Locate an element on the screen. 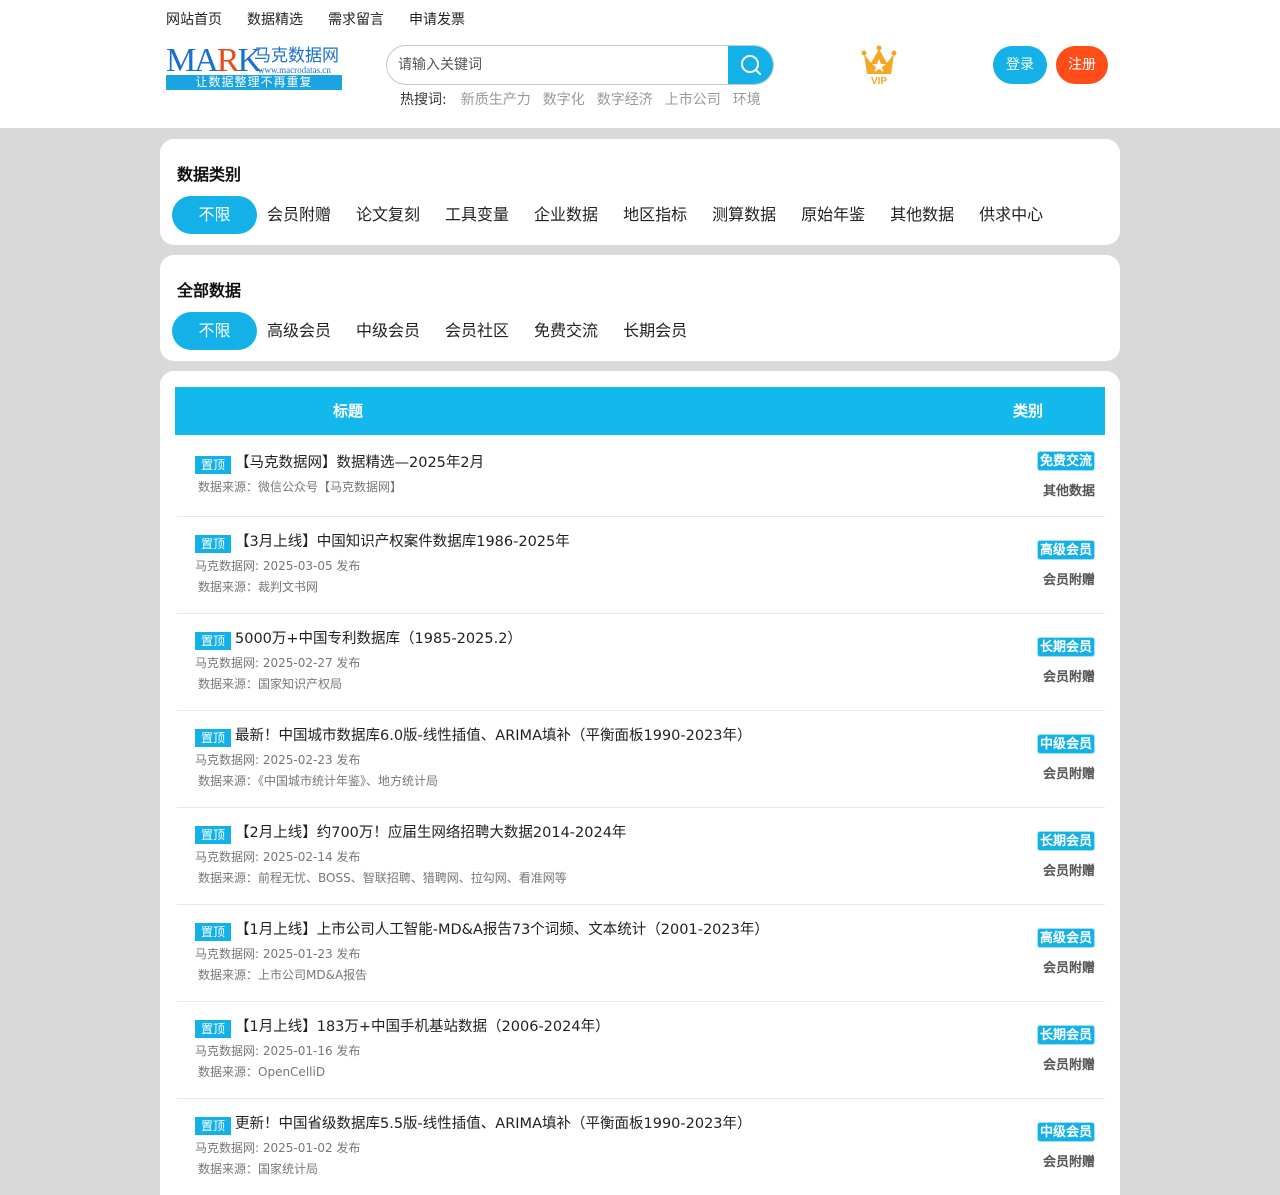 The width and height of the screenshot is (1280, 1195). category-option: 测算数据 is located at coordinates (744, 215).